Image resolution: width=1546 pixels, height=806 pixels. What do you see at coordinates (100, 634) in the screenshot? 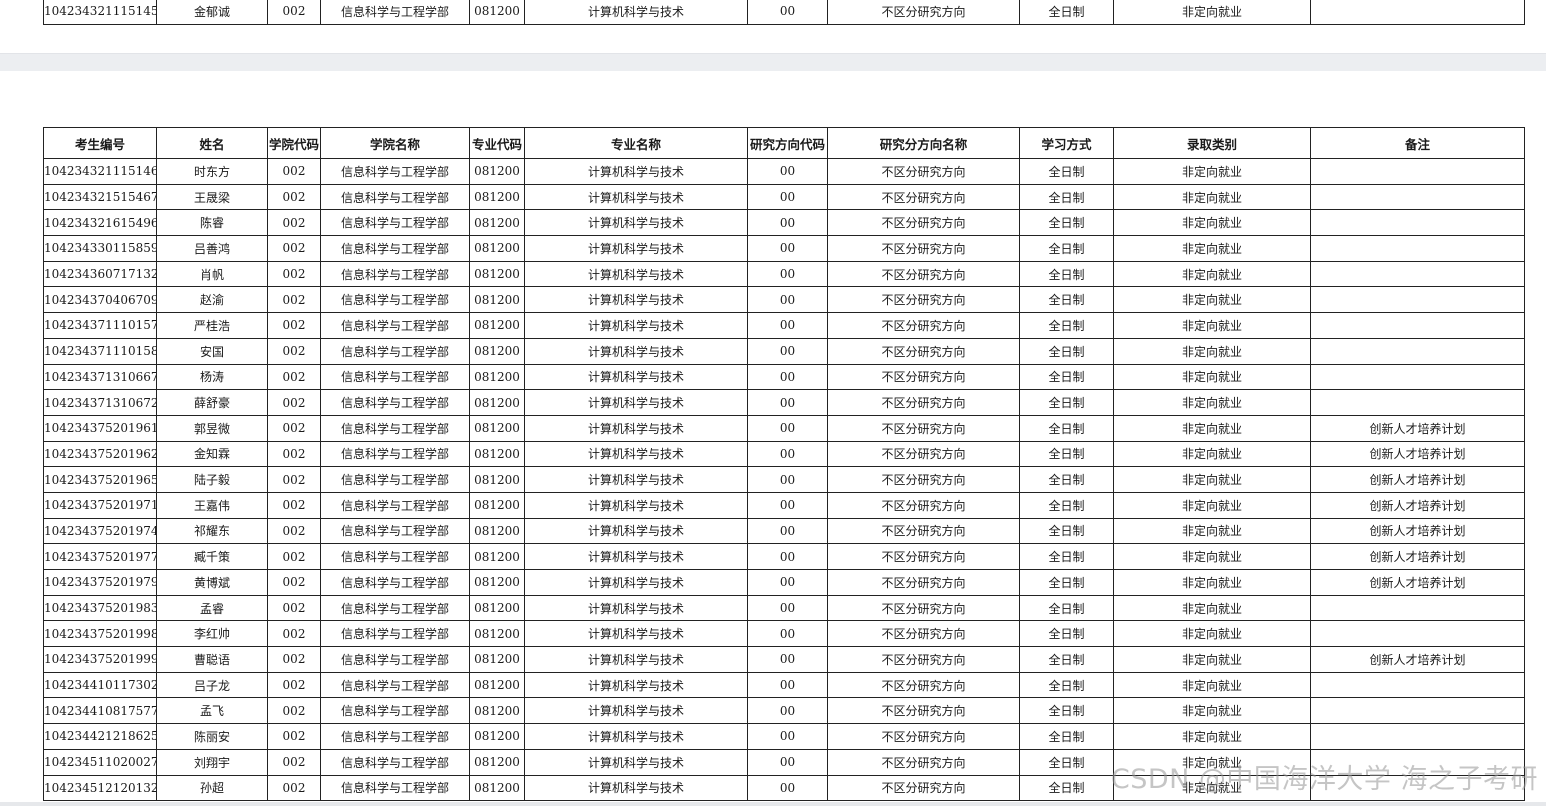
I see `cell-candidate-id: 104234375201998` at bounding box center [100, 634].